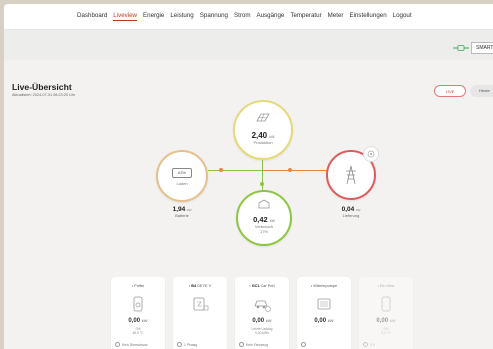  What do you see at coordinates (263, 142) in the screenshot?
I see `production-label: Produktion` at bounding box center [263, 142].